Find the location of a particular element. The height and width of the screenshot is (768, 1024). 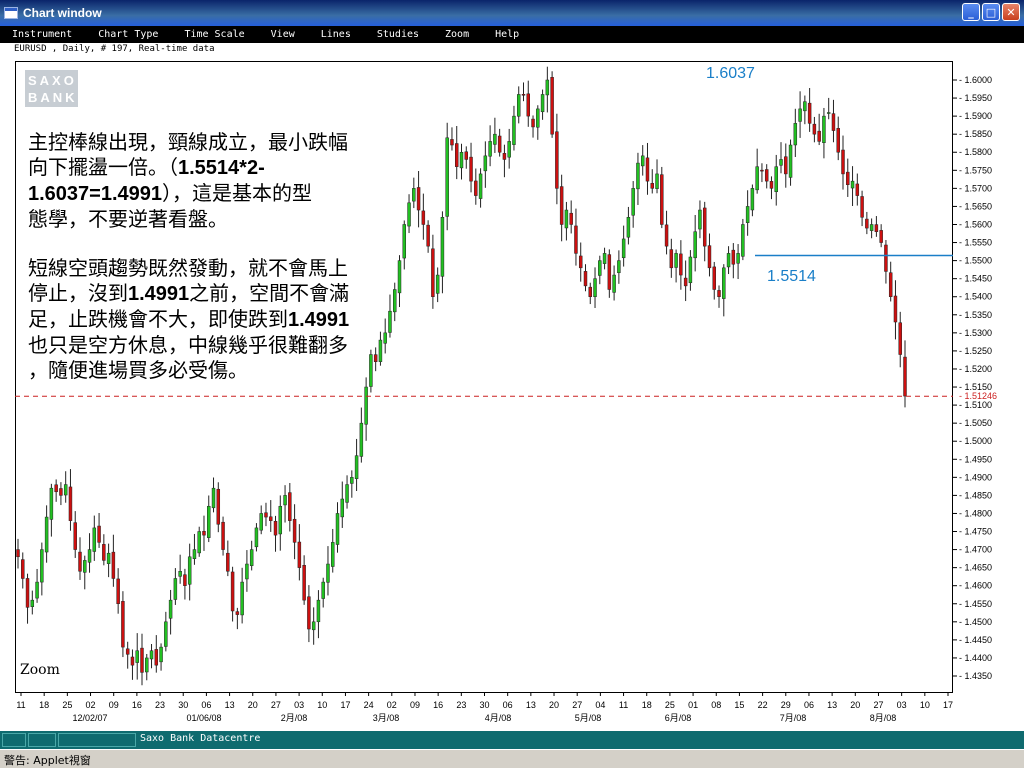

annot-text-3: ），這是基本的型 is located at coordinates (237, 193).